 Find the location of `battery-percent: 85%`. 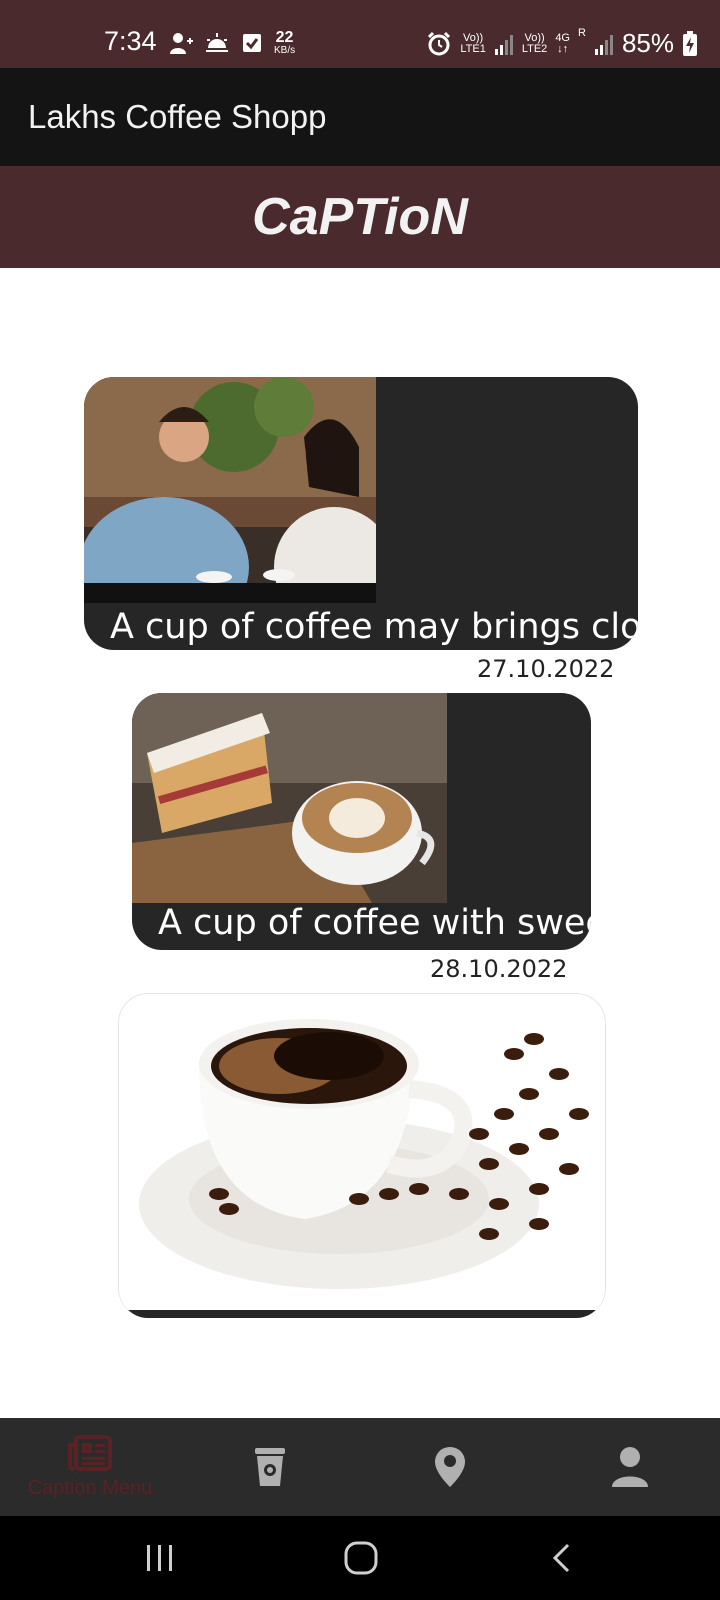

battery-percent: 85% is located at coordinates (647, 43).